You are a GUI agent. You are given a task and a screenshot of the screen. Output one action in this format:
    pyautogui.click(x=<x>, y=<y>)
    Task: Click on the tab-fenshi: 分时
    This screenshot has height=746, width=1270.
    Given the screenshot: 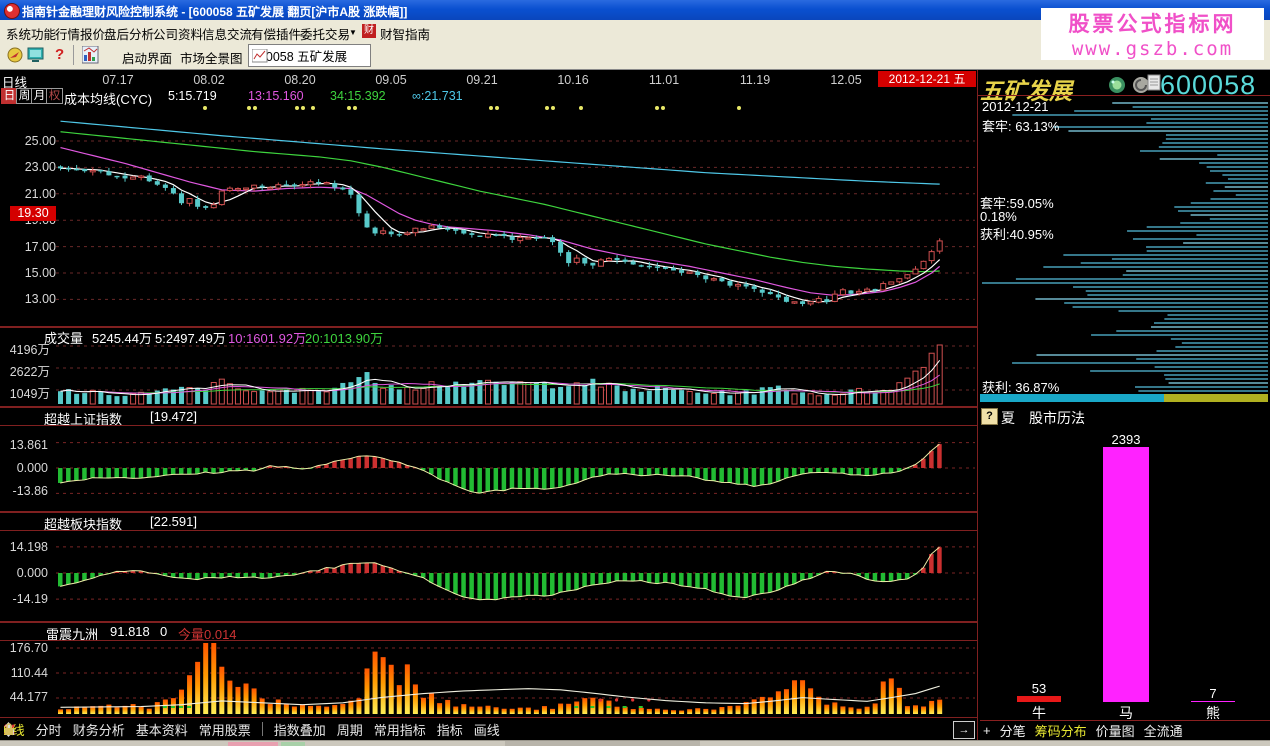 What is the action you would take?
    pyautogui.click(x=49, y=729)
    